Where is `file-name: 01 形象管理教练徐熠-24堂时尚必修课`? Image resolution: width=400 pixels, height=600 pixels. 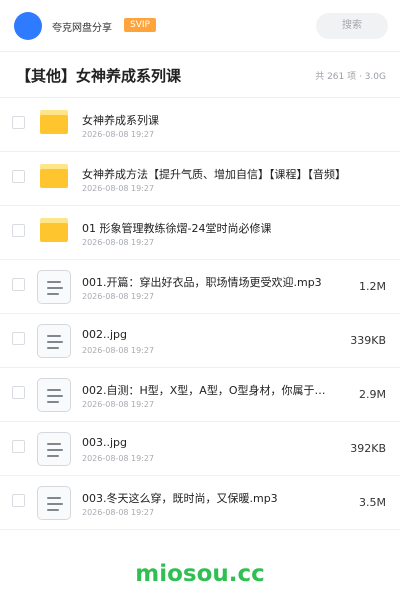 file-name: 01 形象管理教练徐熠-24堂时尚必修课 is located at coordinates (177, 228).